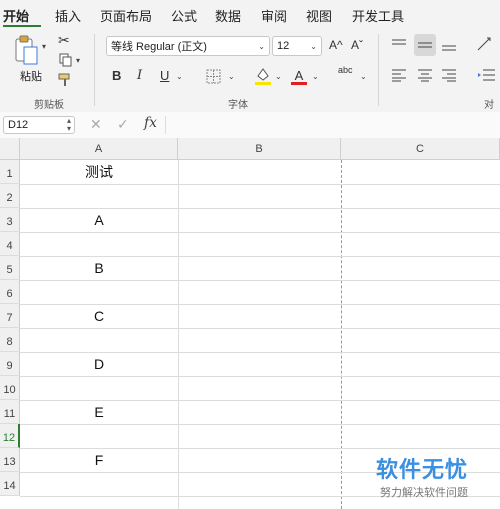 The image size is (500, 509). I want to click on font-group-label: 字体, so click(238, 105).